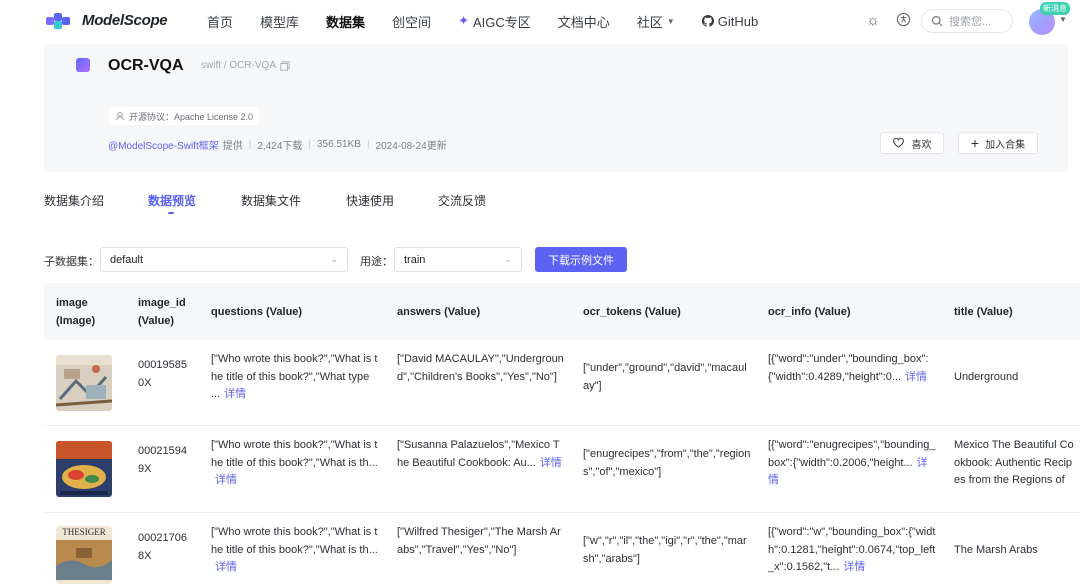 The image size is (1080, 584). I want to click on nav-github-label: GitHub, so click(738, 21).